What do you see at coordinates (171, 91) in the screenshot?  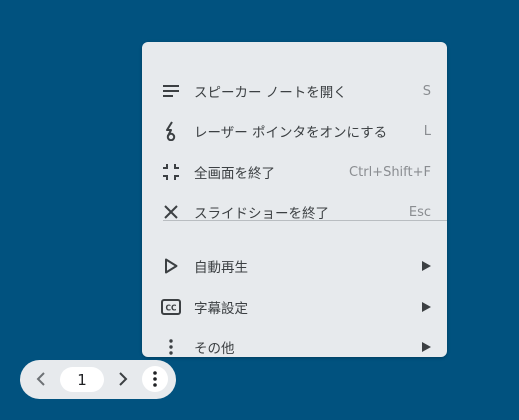 I see `notes-icon` at bounding box center [171, 91].